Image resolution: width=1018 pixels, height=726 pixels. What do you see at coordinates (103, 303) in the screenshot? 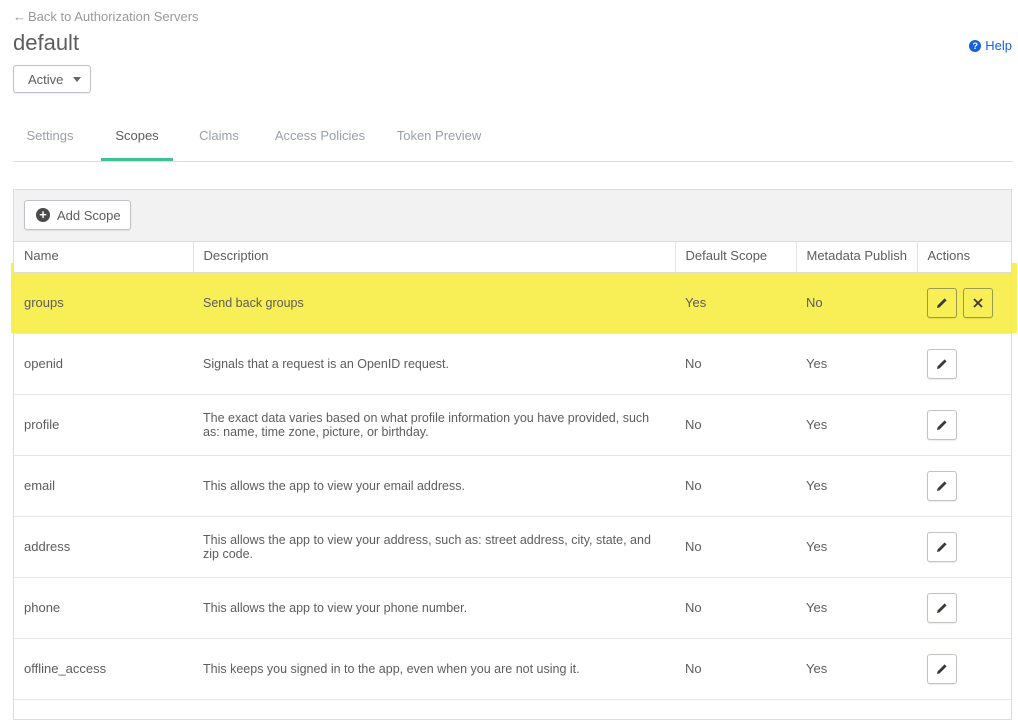
I see `scope-name: groups` at bounding box center [103, 303].